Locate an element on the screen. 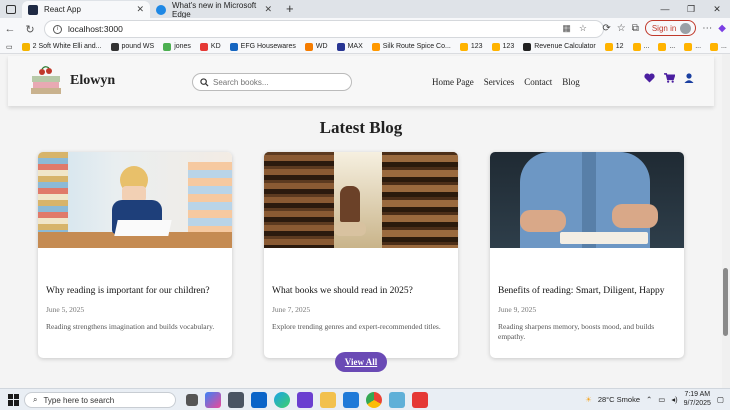 Image resolution: width=730 pixels, height=410 pixels. media-player-icon is located at coordinates (305, 400).